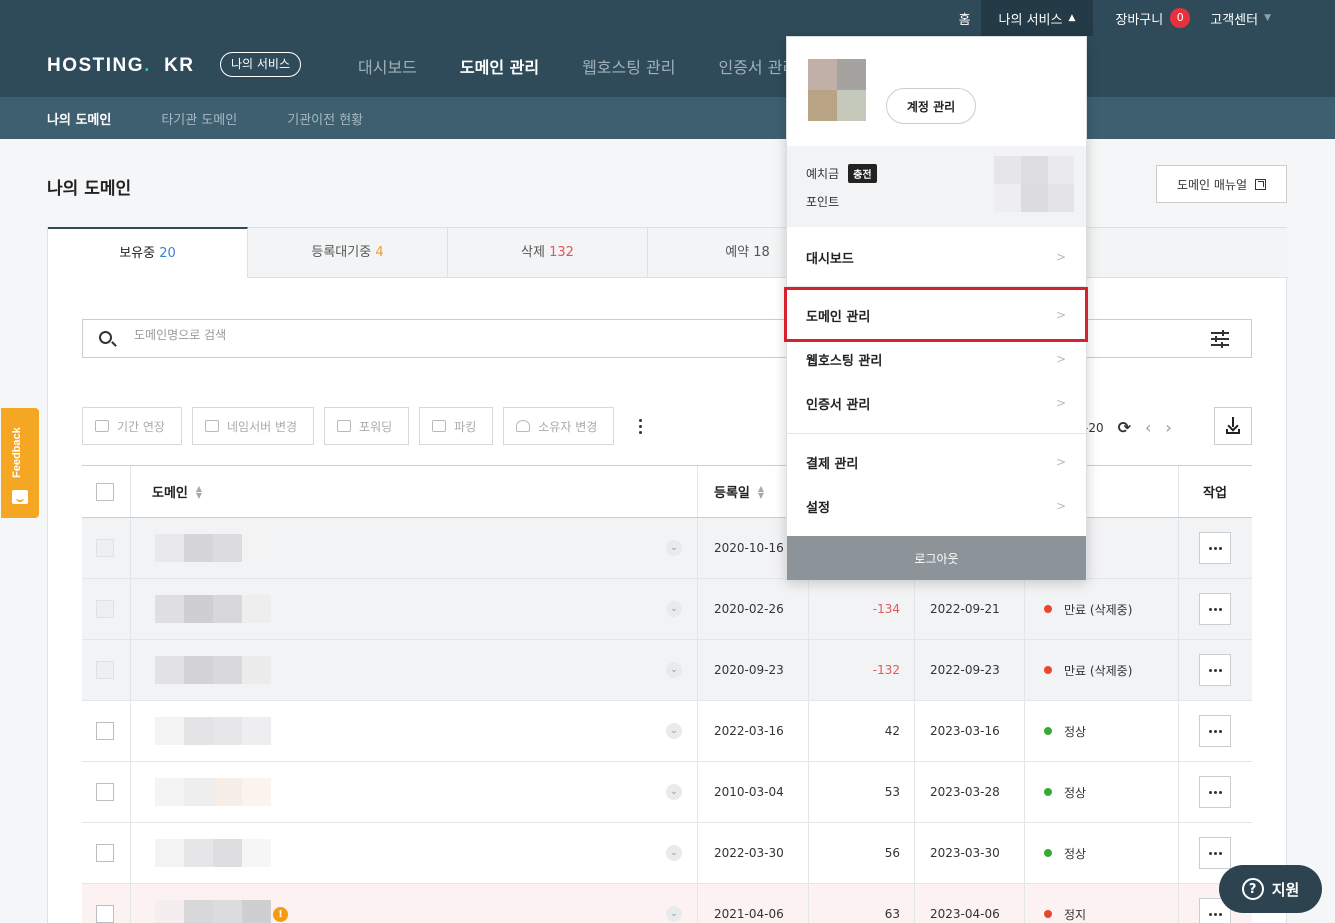 The image size is (1335, 923). What do you see at coordinates (148, 252) in the screenshot?
I see `tab-owned: 보유중 20` at bounding box center [148, 252].